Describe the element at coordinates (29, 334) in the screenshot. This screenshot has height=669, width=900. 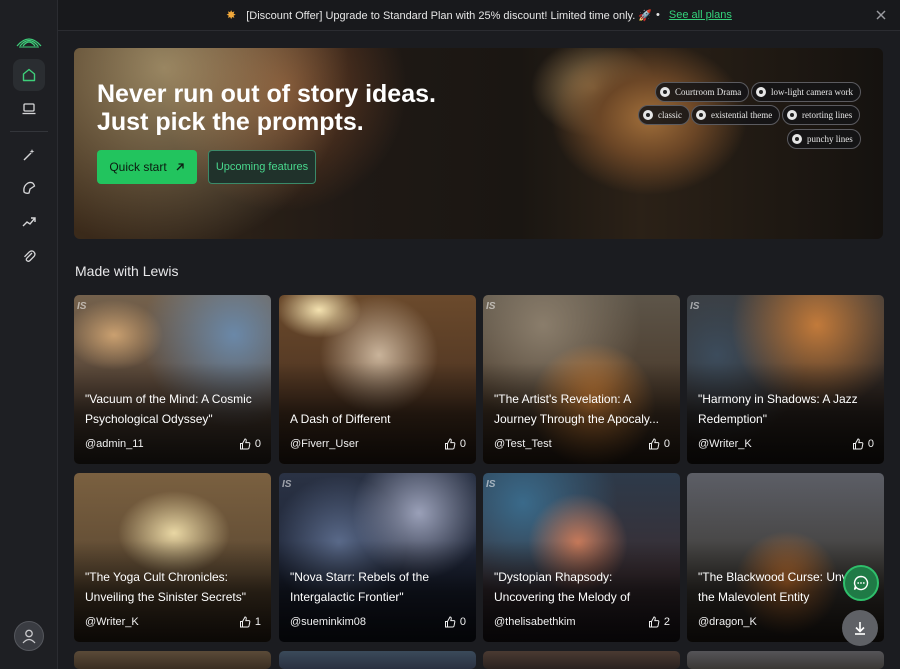
I see `sidebar` at that location.